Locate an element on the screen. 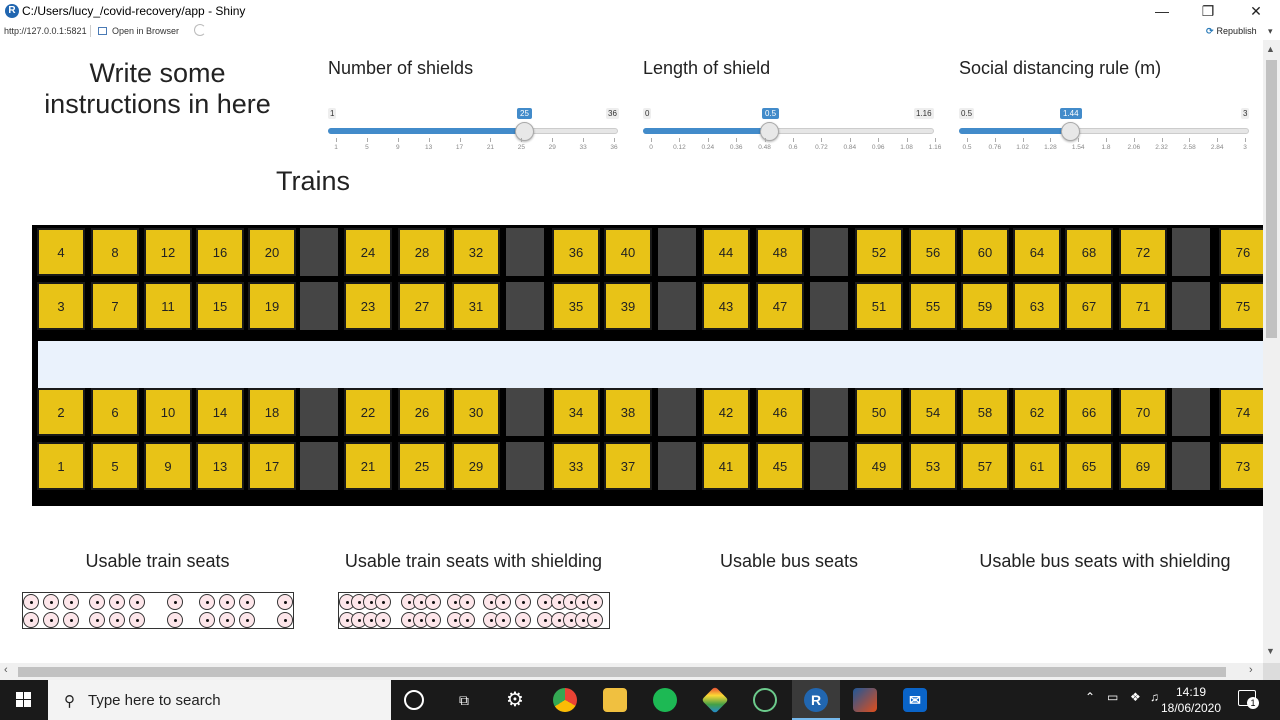  settings-gear-icon: ⚙ is located at coordinates (515, 700).